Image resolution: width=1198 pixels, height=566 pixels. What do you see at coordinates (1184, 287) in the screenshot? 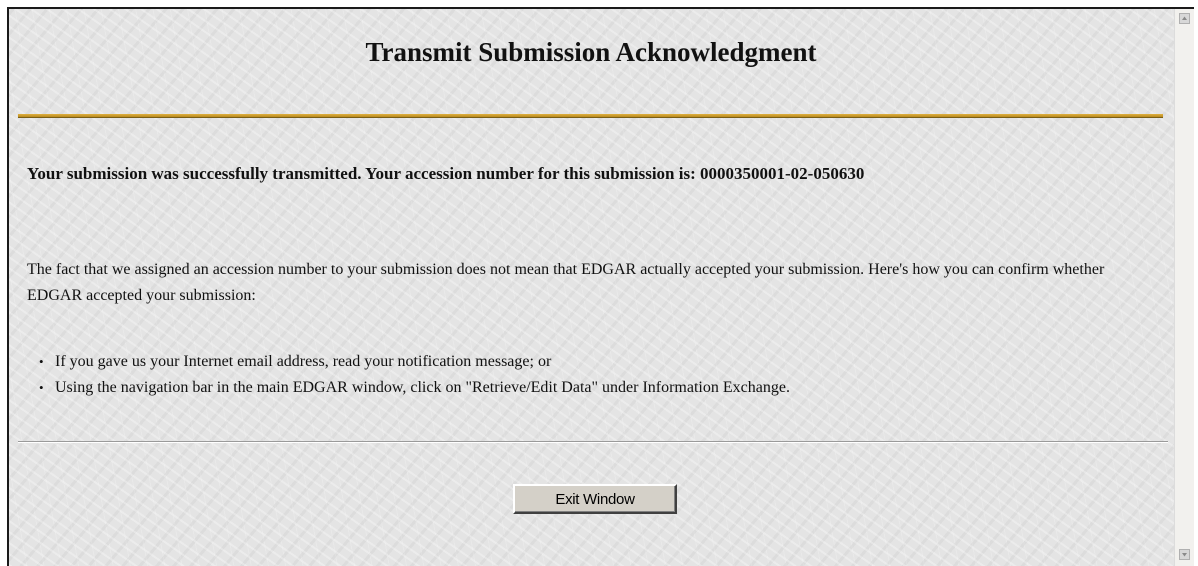
I see `vertical-scrollbar` at bounding box center [1184, 287].